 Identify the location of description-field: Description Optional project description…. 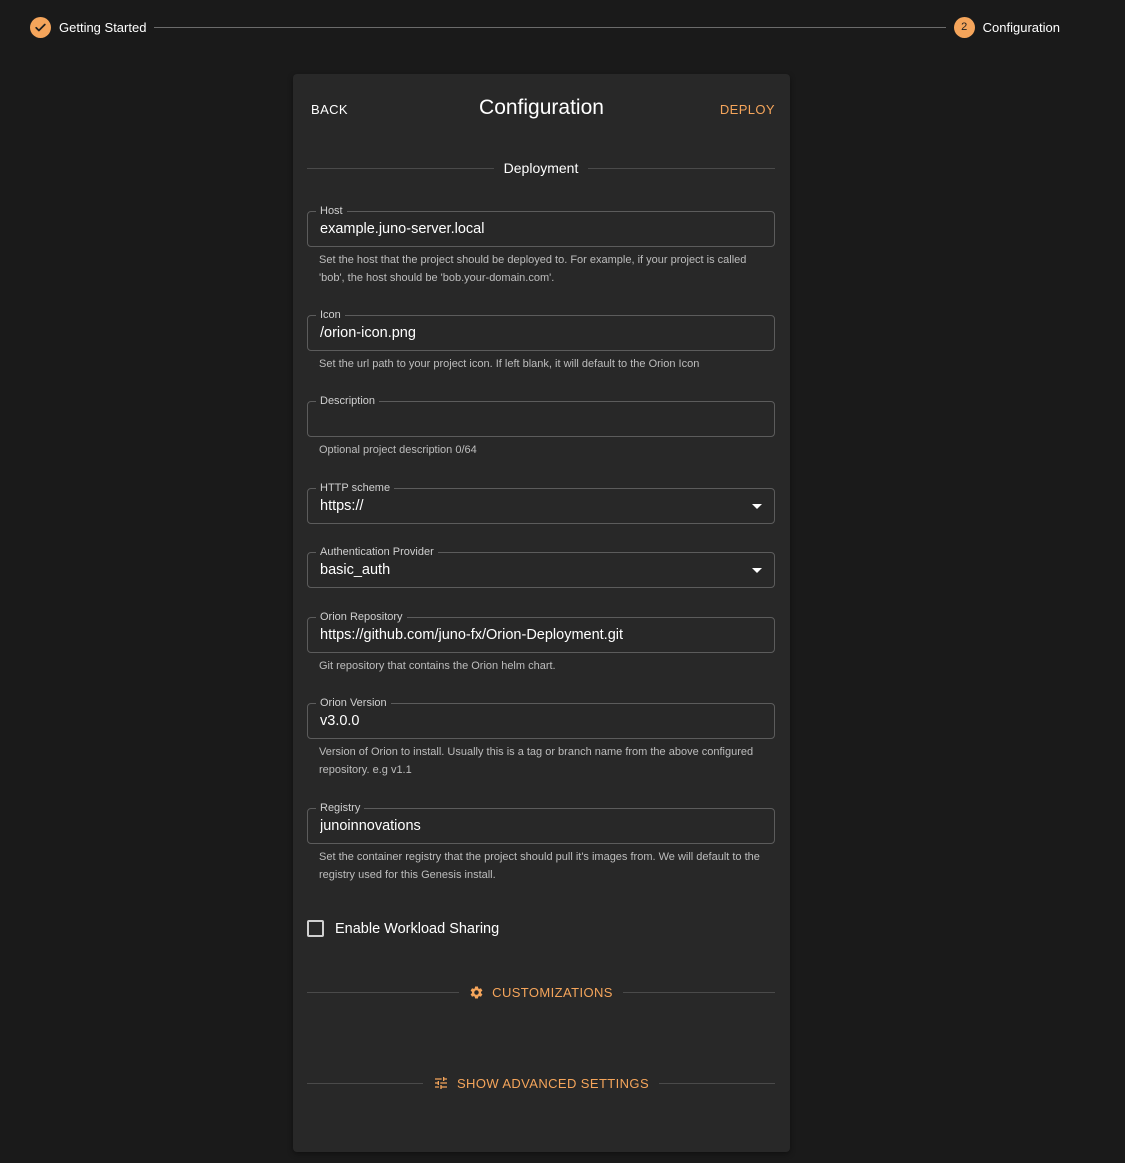
(541, 426).